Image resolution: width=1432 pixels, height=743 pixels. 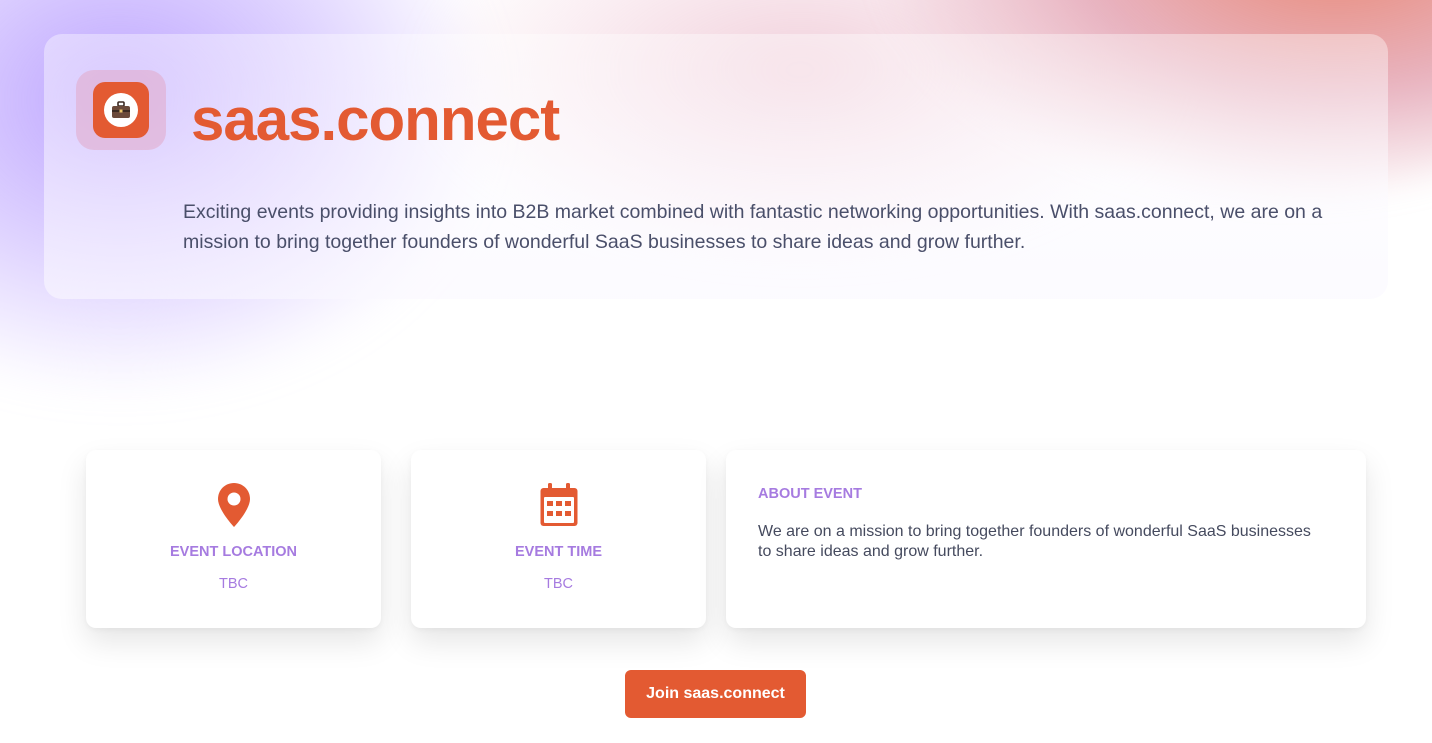 I want to click on join-button: Join saas.connect, so click(x=715, y=694).